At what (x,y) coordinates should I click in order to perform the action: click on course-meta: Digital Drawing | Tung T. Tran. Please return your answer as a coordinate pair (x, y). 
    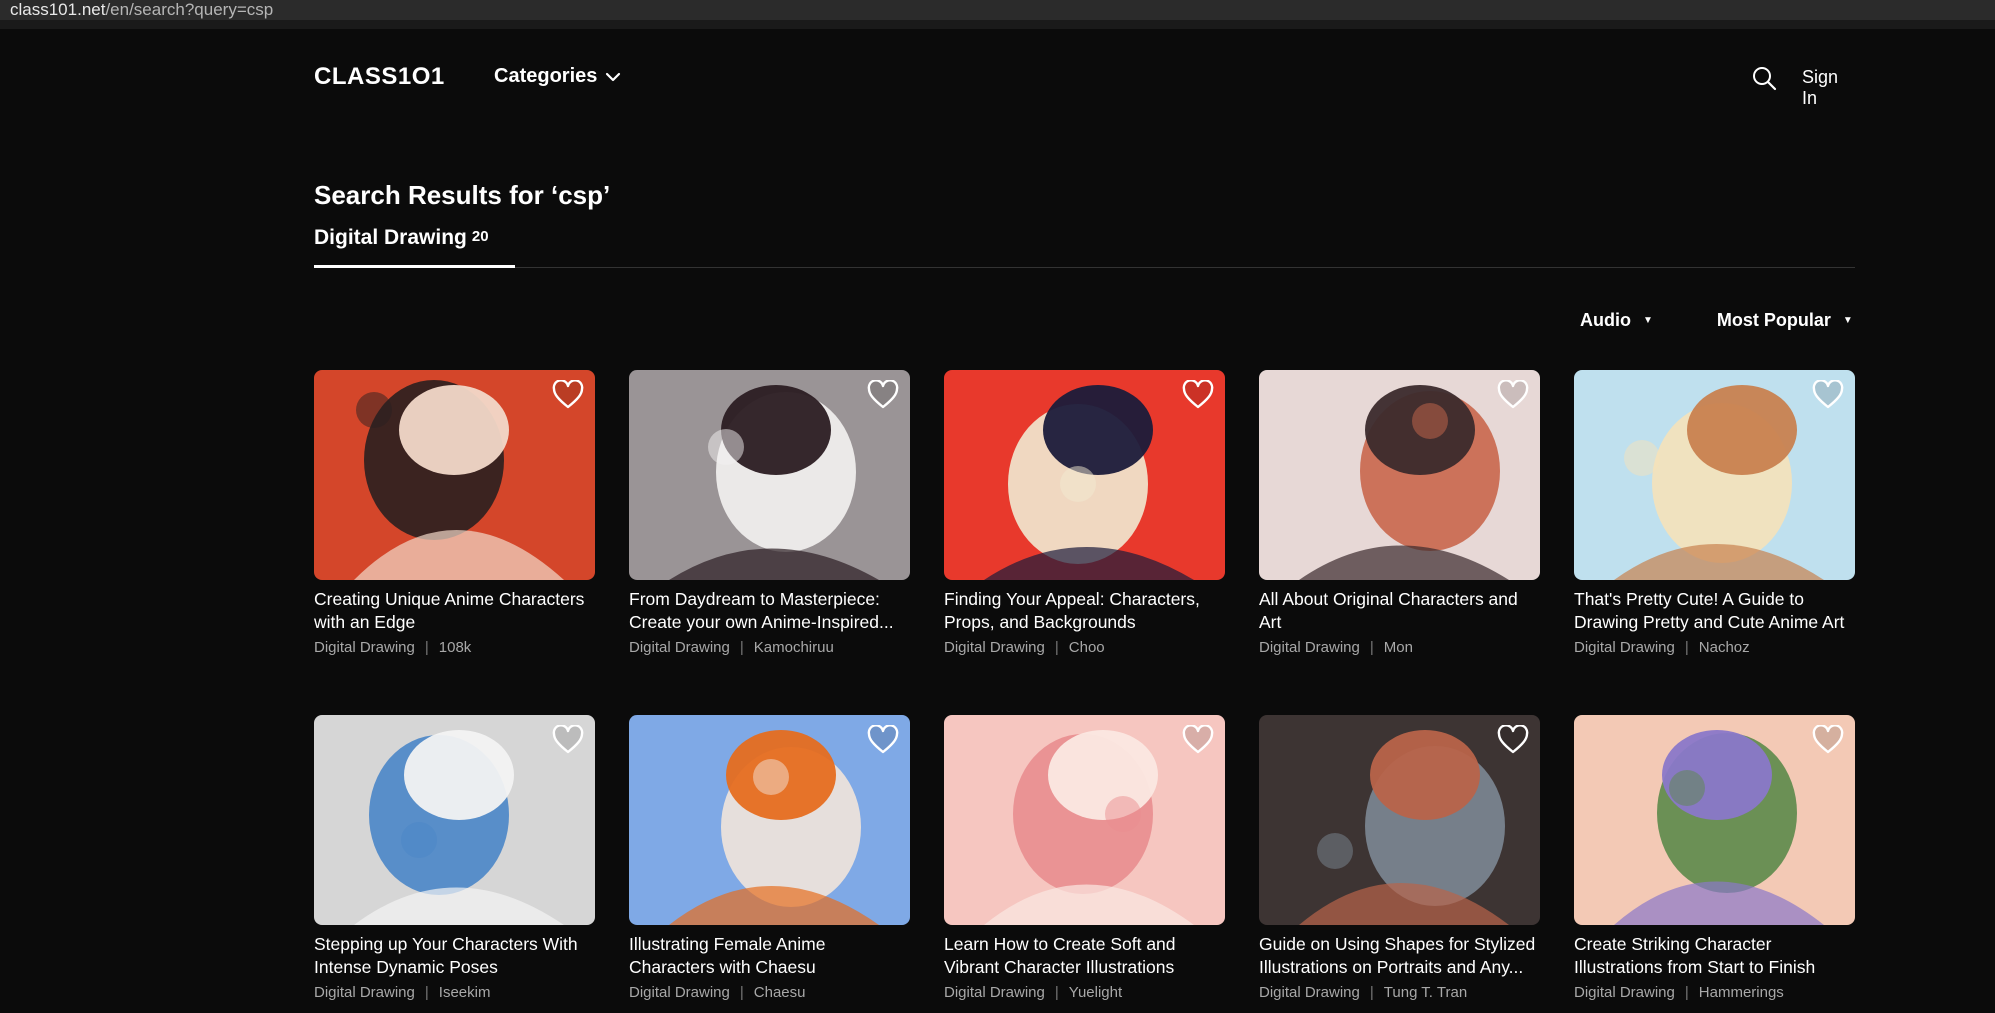
    Looking at the image, I should click on (1399, 992).